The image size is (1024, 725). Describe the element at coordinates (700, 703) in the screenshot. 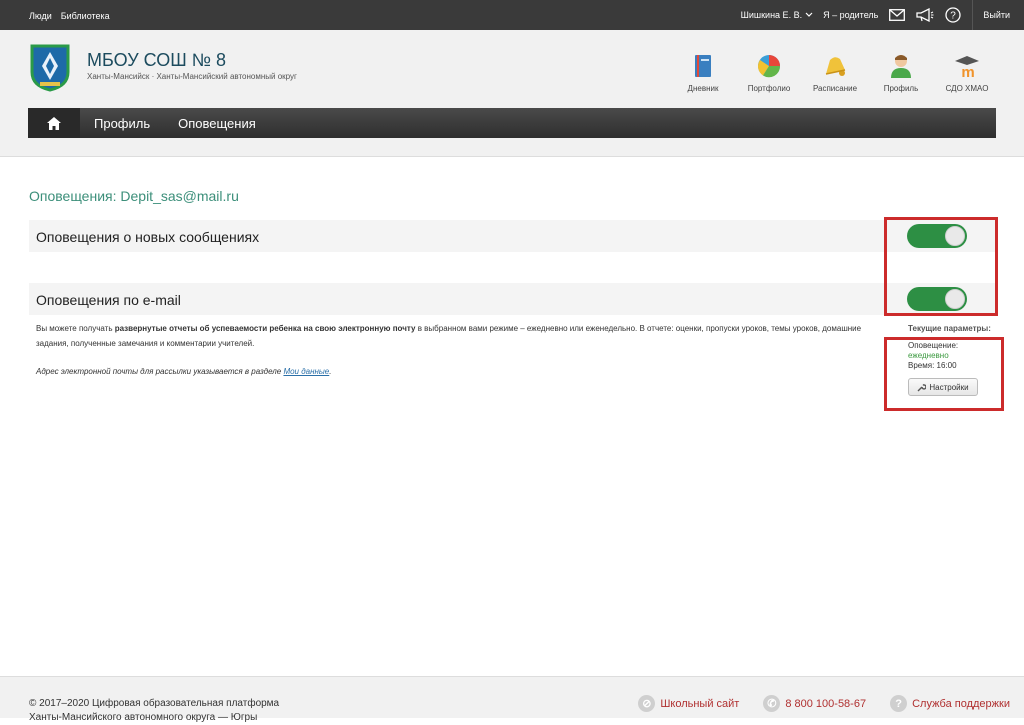

I see `school-site-label: Школьный сайт` at that location.